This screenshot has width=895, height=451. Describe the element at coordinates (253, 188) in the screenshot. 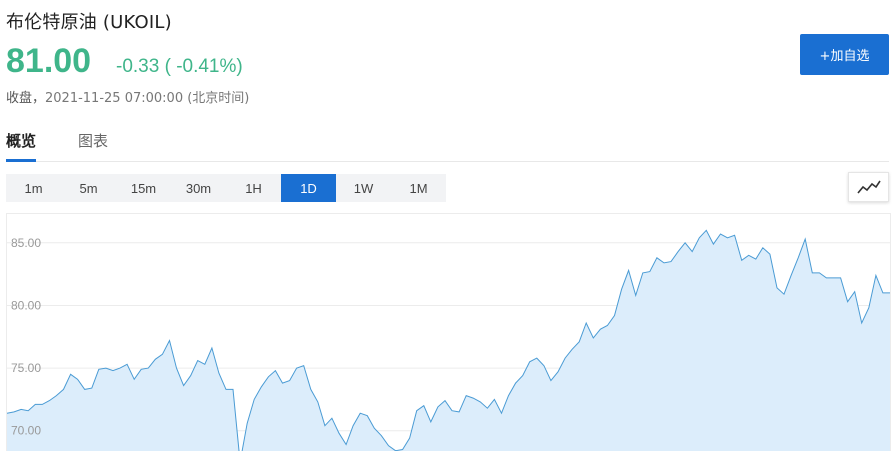

I see `period-1h: 1H` at that location.